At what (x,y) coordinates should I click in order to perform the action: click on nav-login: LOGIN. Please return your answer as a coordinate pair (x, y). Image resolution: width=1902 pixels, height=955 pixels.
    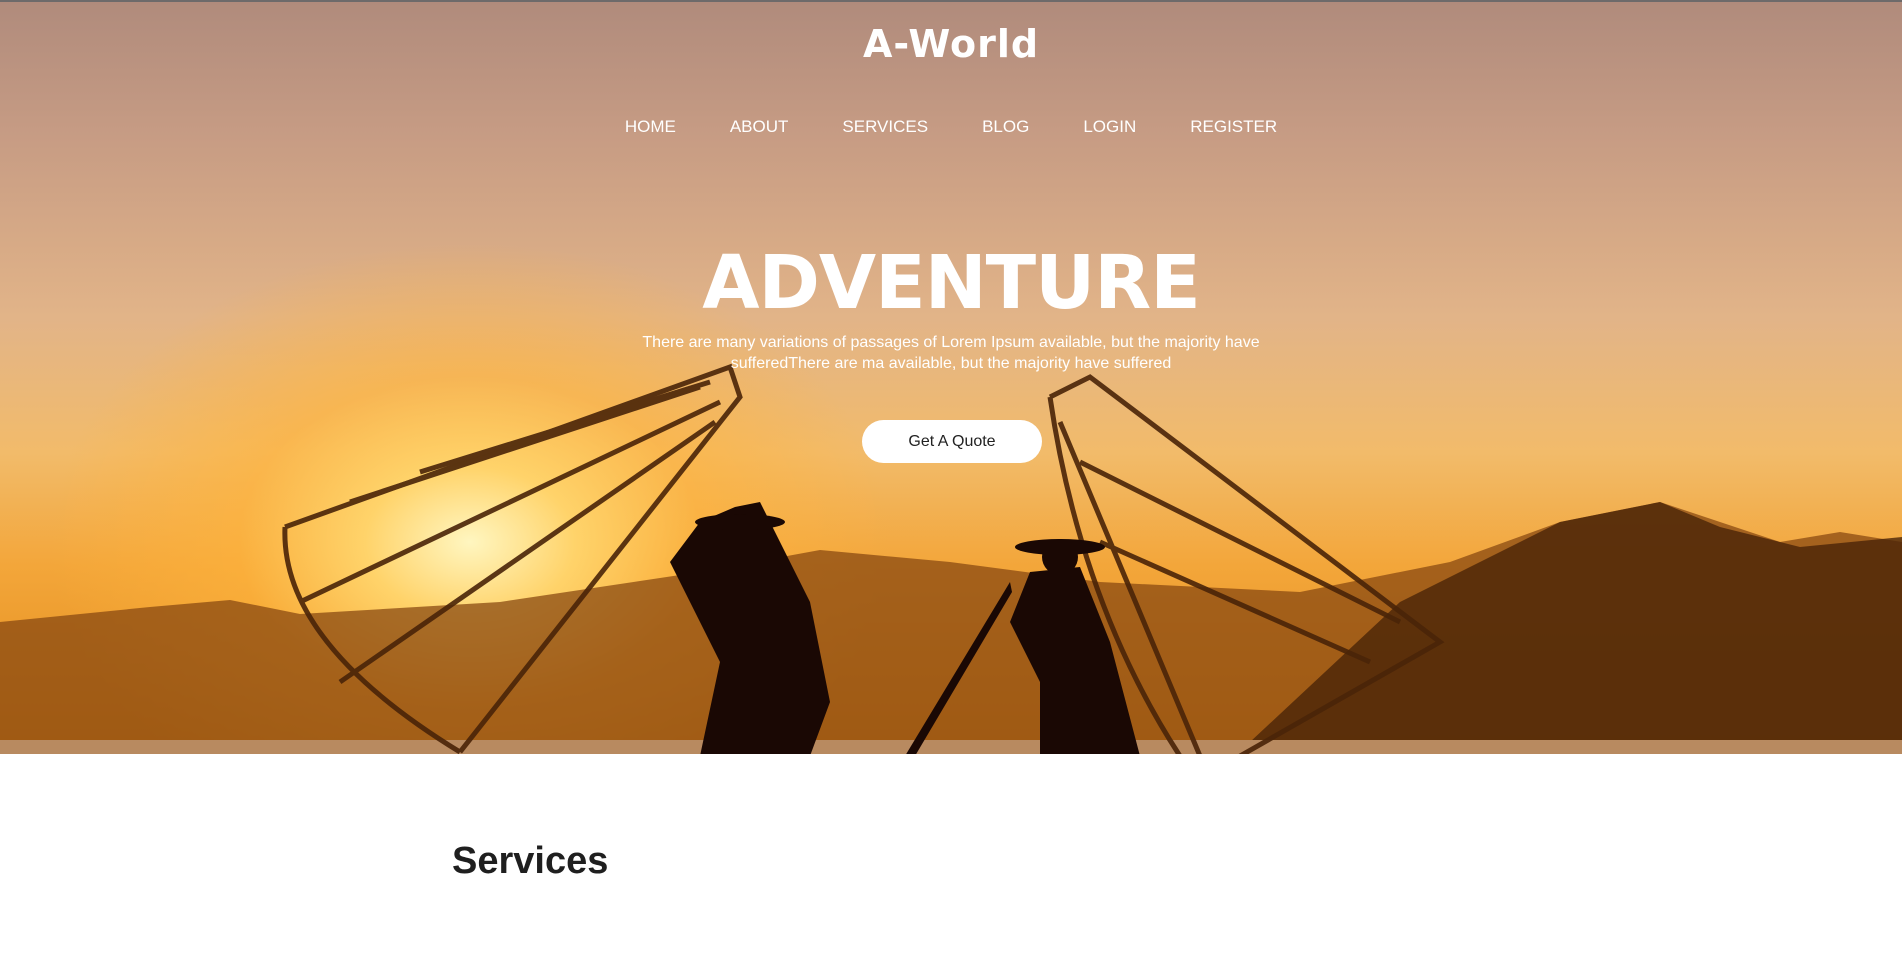
    Looking at the image, I should click on (1109, 127).